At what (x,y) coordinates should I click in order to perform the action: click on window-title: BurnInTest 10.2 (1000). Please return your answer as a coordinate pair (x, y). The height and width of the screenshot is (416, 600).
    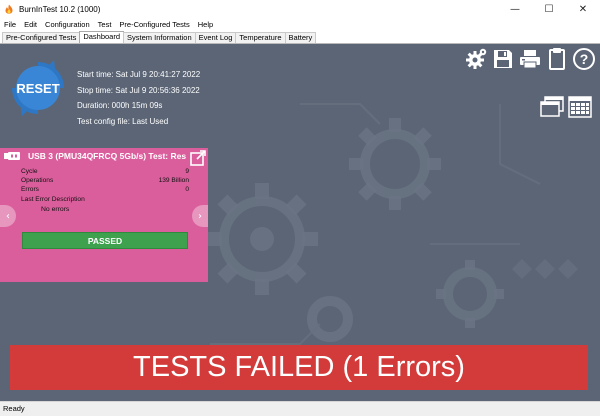
    Looking at the image, I should click on (60, 9).